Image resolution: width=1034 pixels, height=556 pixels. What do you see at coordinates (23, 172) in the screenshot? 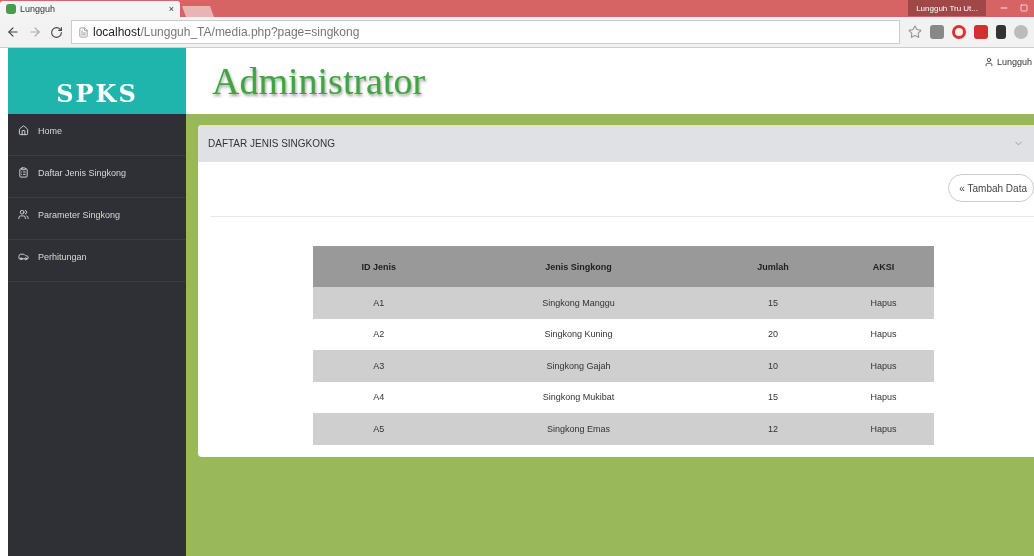
I see `clipboard-icon` at bounding box center [23, 172].